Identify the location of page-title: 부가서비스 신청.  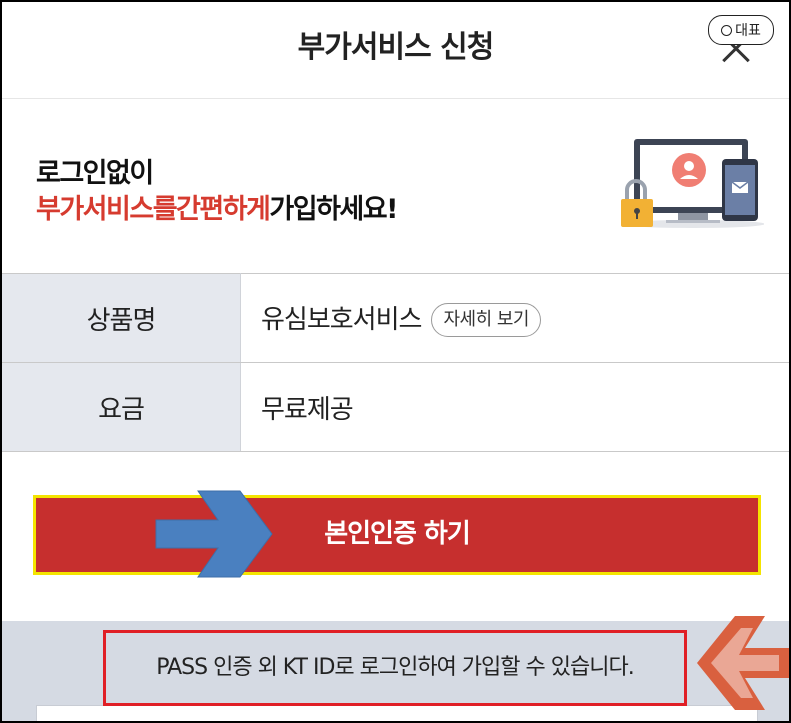
(396, 47).